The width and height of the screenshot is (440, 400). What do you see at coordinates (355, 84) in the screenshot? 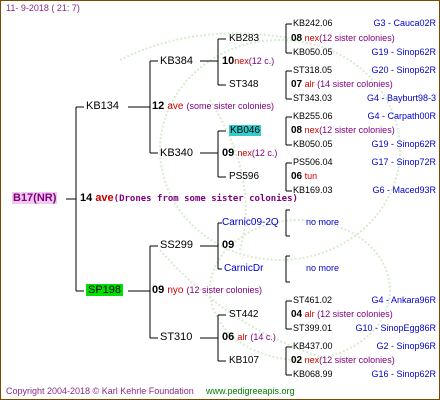
I see `ffm-note: (14 sister colonies)` at bounding box center [355, 84].